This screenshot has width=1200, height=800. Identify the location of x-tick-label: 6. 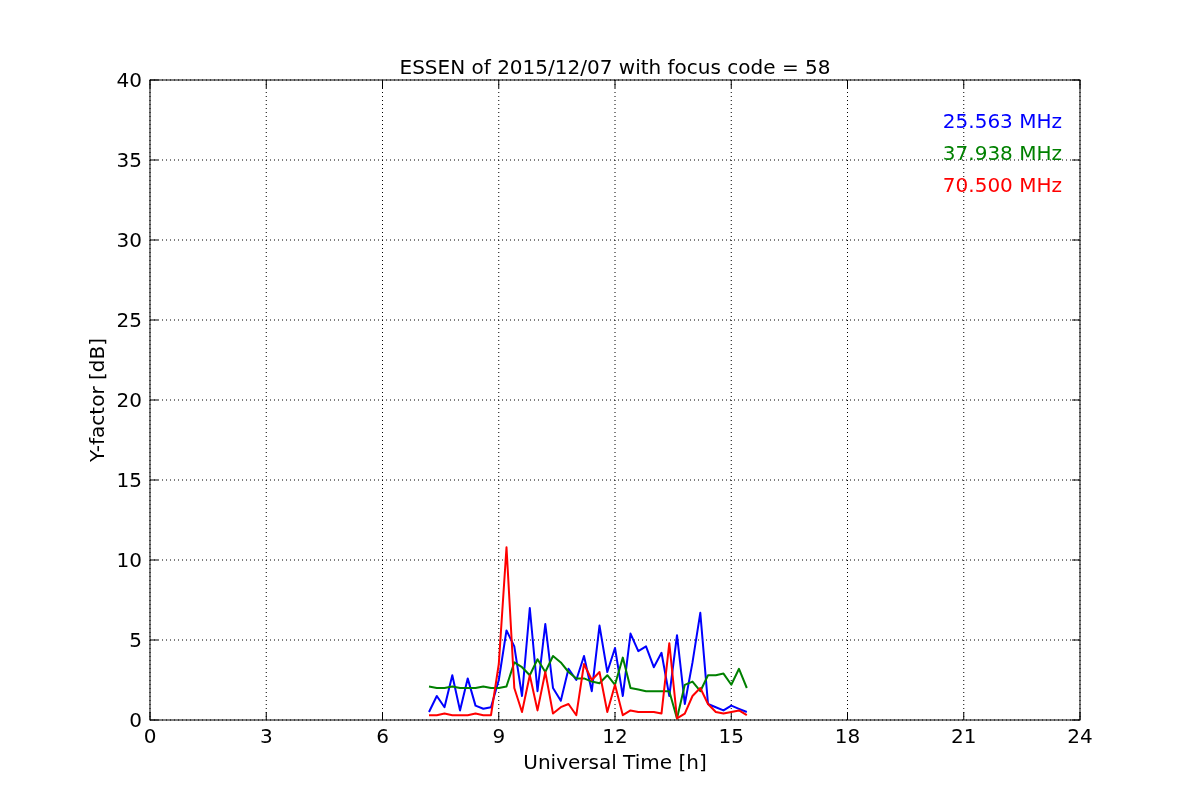
(382, 736).